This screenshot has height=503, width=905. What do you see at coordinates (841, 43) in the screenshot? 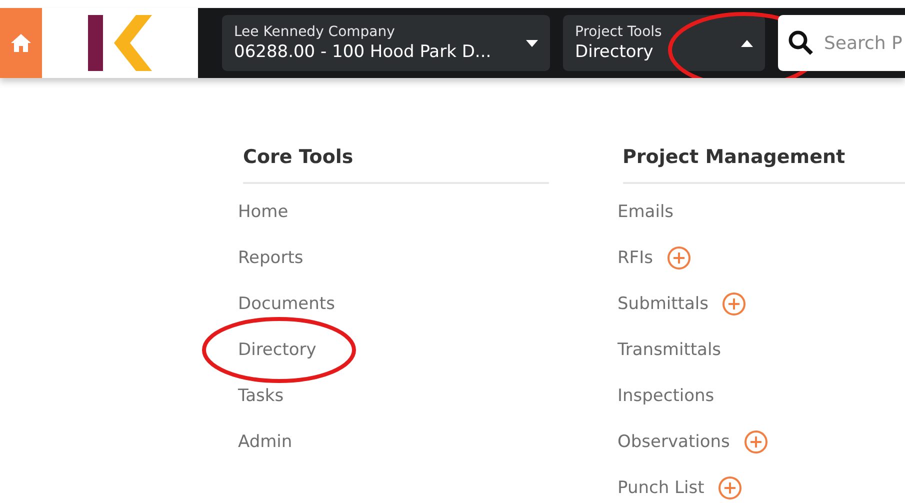
I see `search-field: Search P` at bounding box center [841, 43].